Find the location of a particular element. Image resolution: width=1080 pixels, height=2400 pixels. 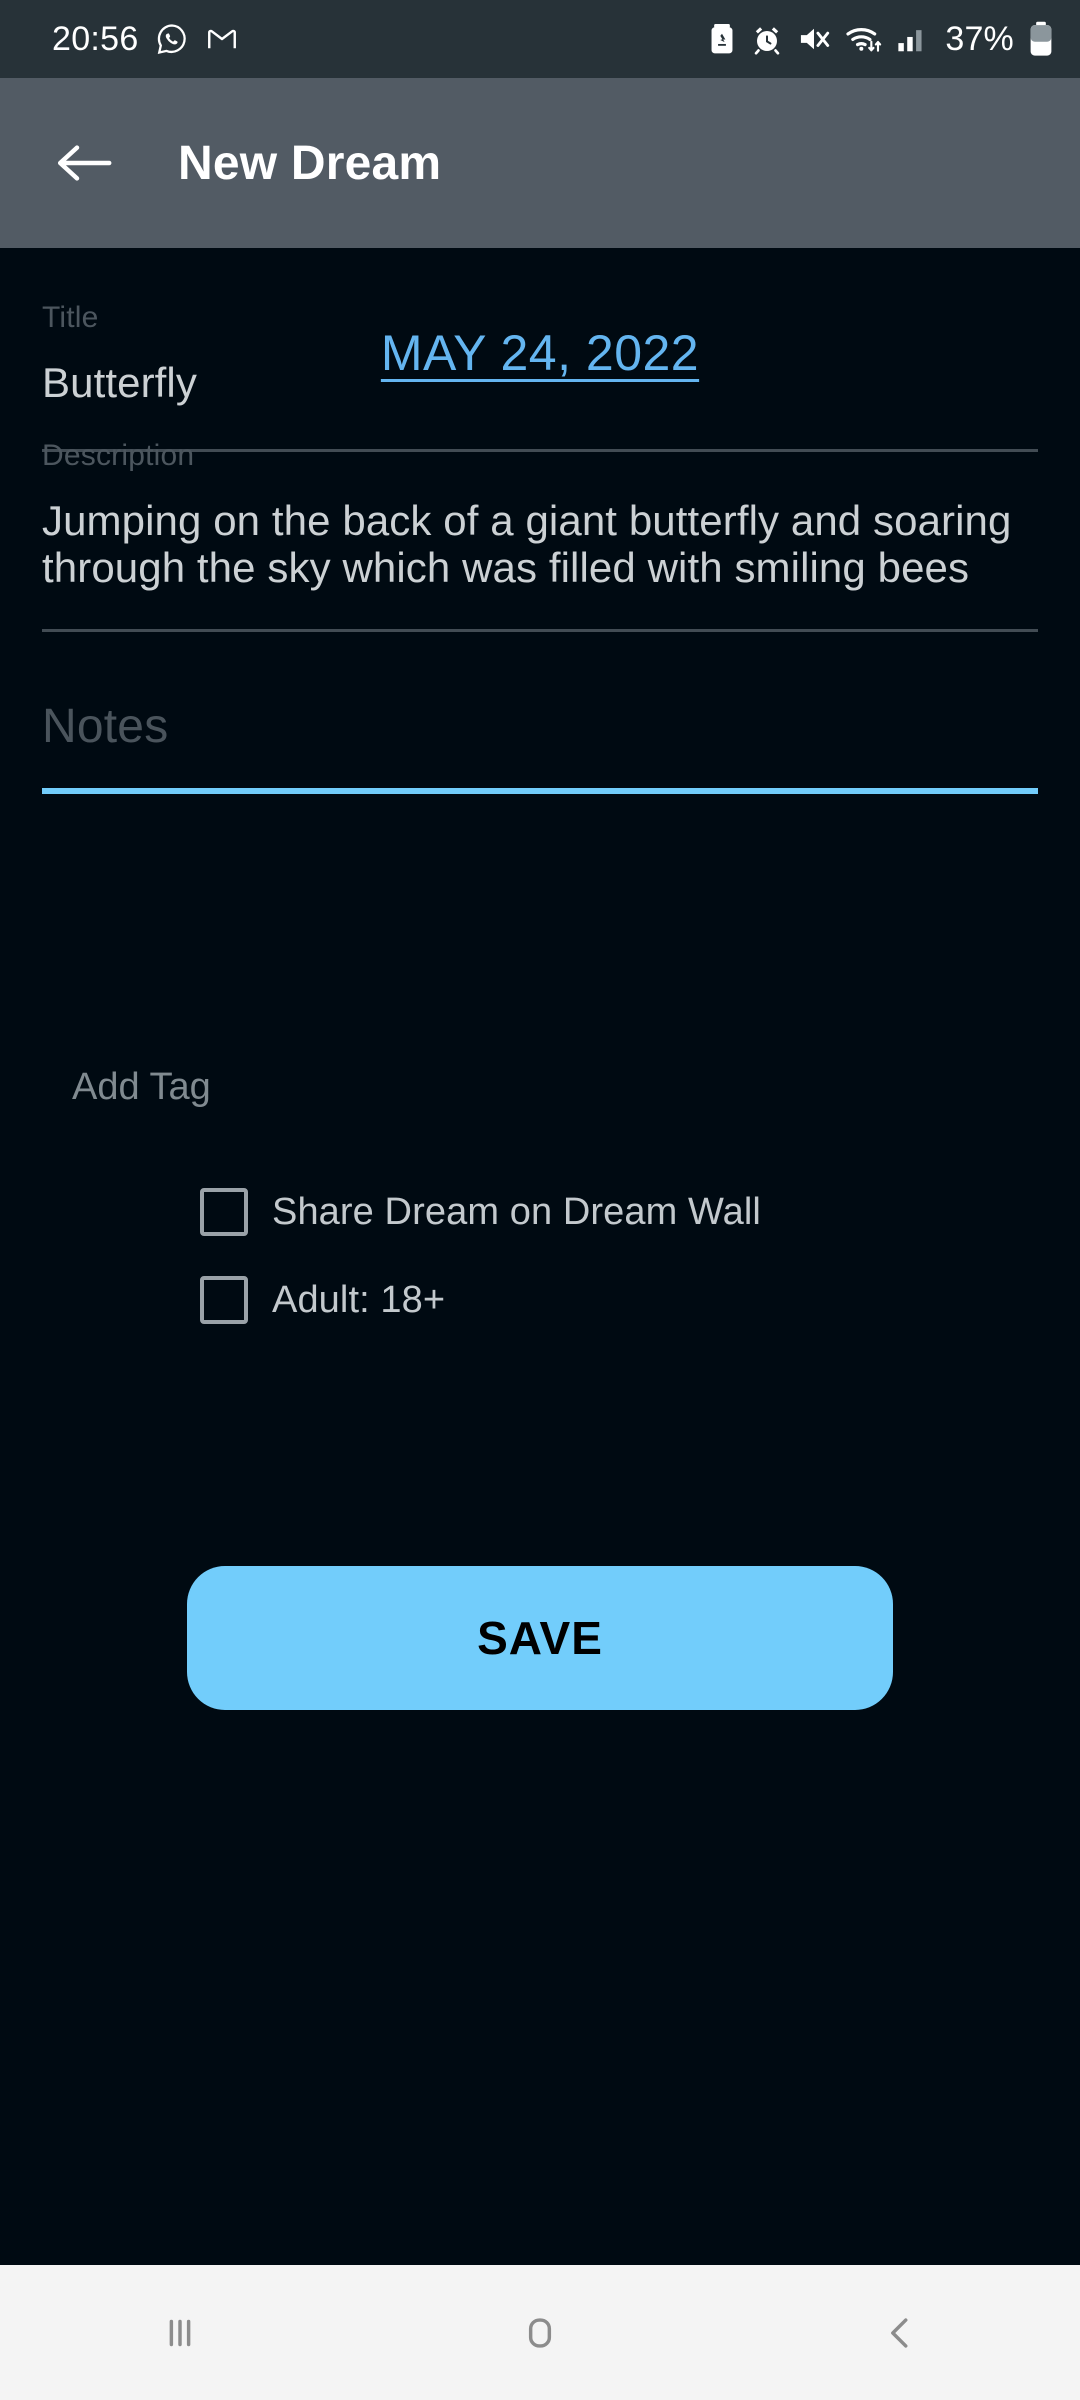

adult-label: Adult: 18+ is located at coordinates (359, 1299).